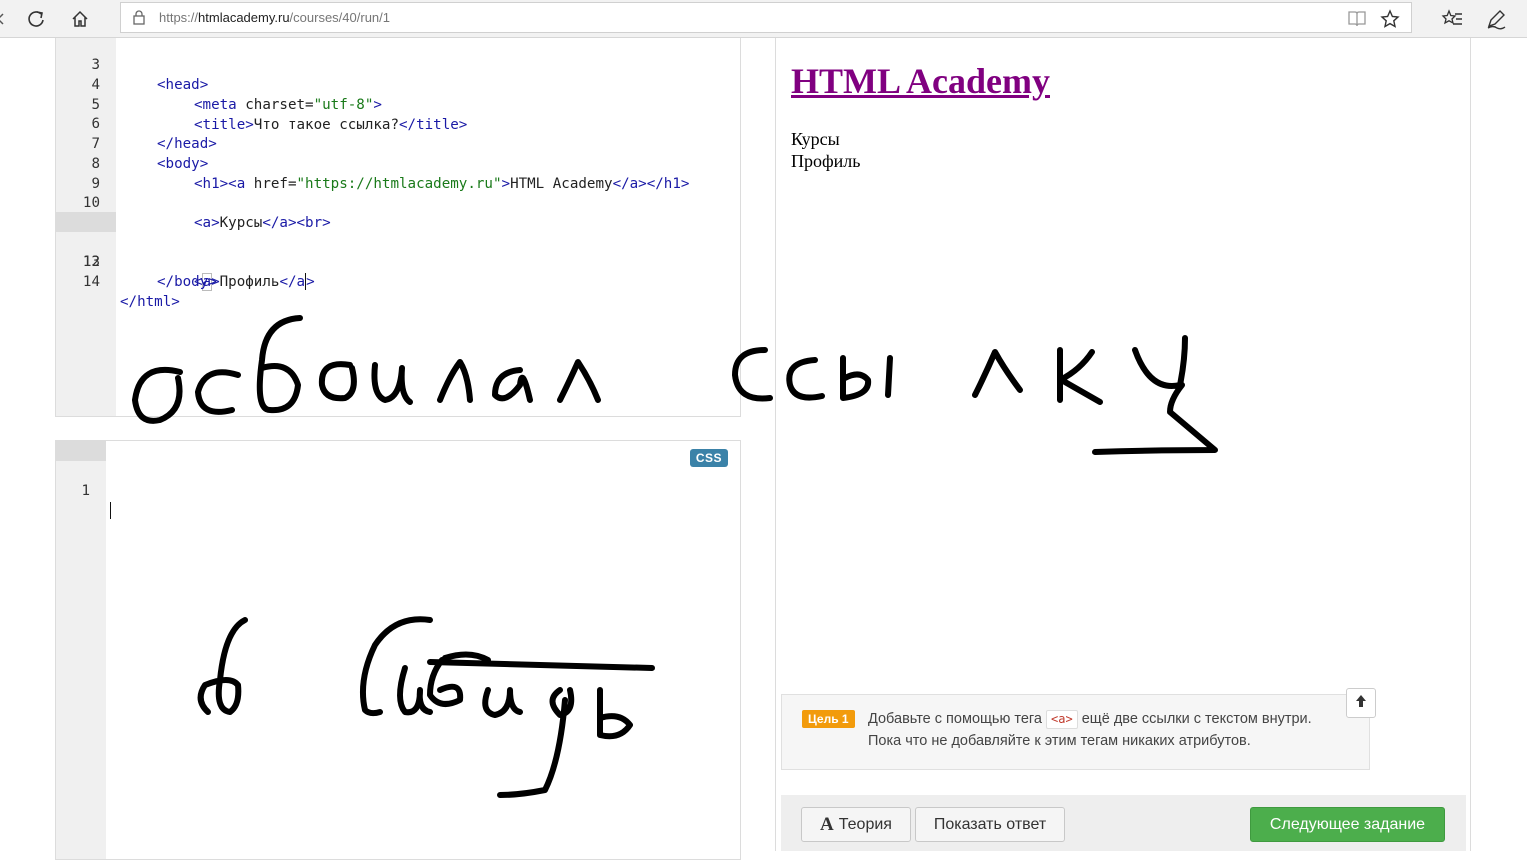 The image size is (1527, 860). I want to click on url-text: https://htmlacademy.ru/courses/40/run/1, so click(274, 17).